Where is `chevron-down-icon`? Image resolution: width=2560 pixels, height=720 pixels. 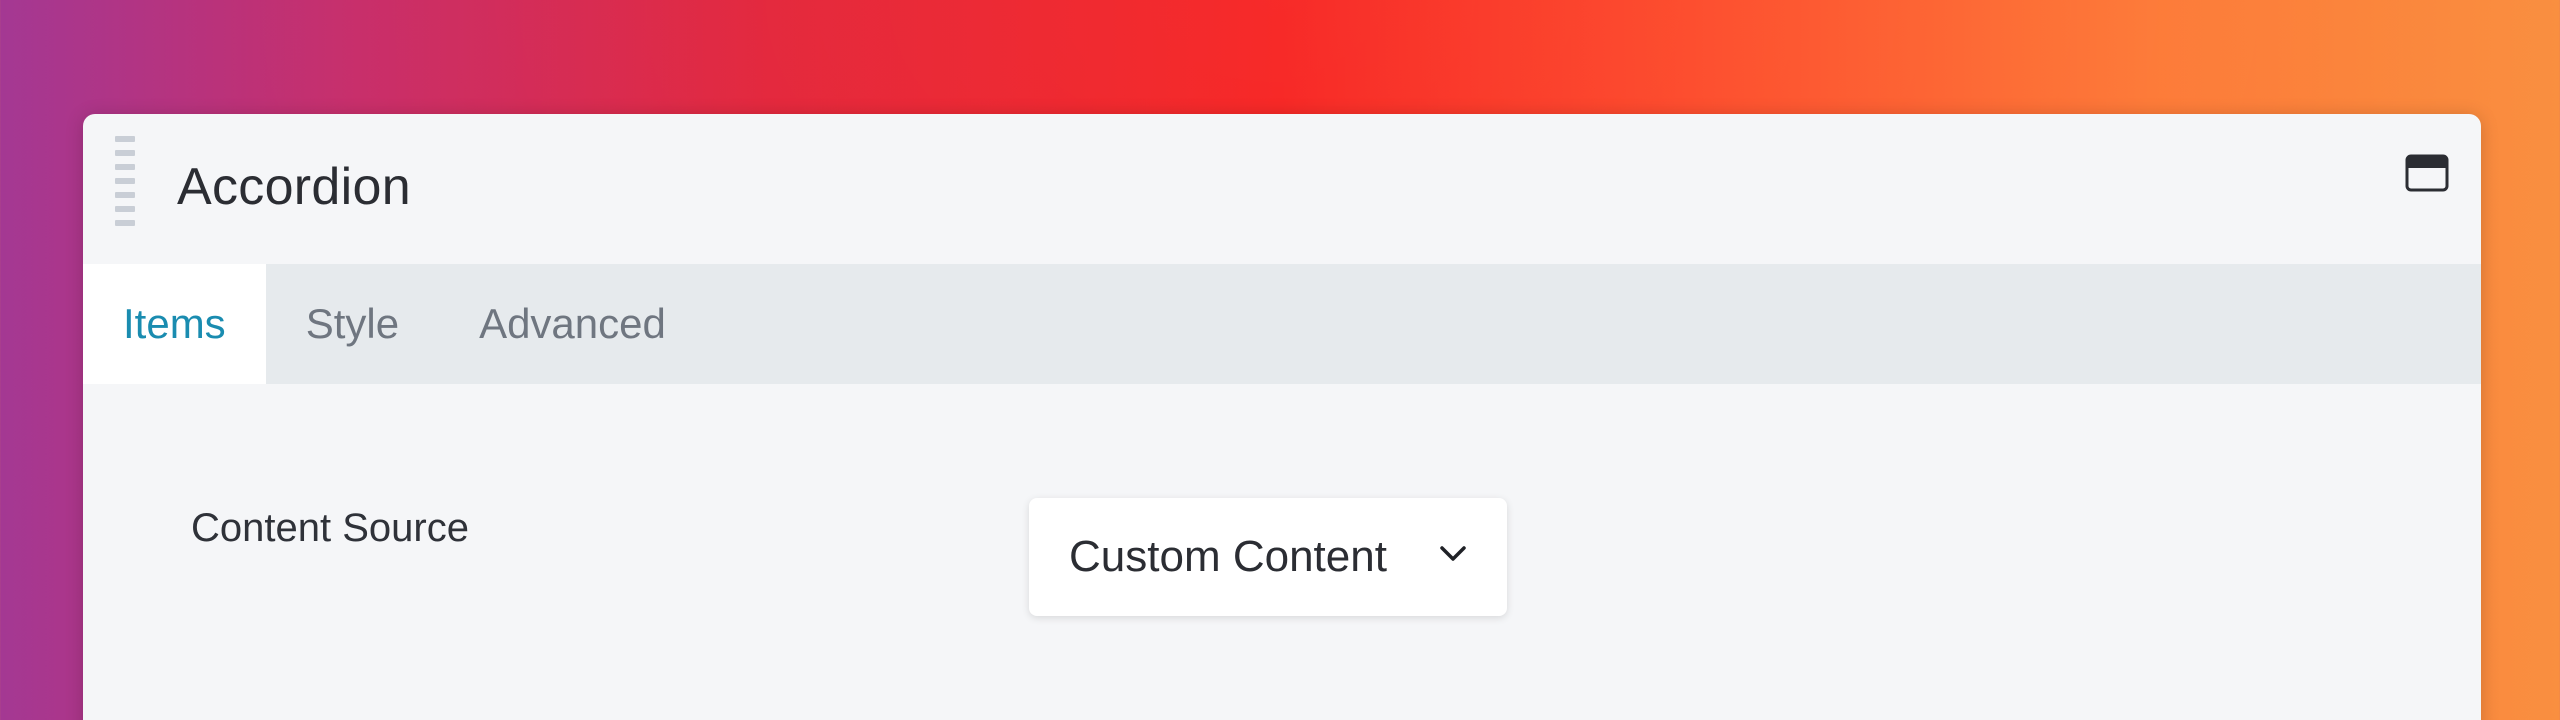 chevron-down-icon is located at coordinates (1453, 553).